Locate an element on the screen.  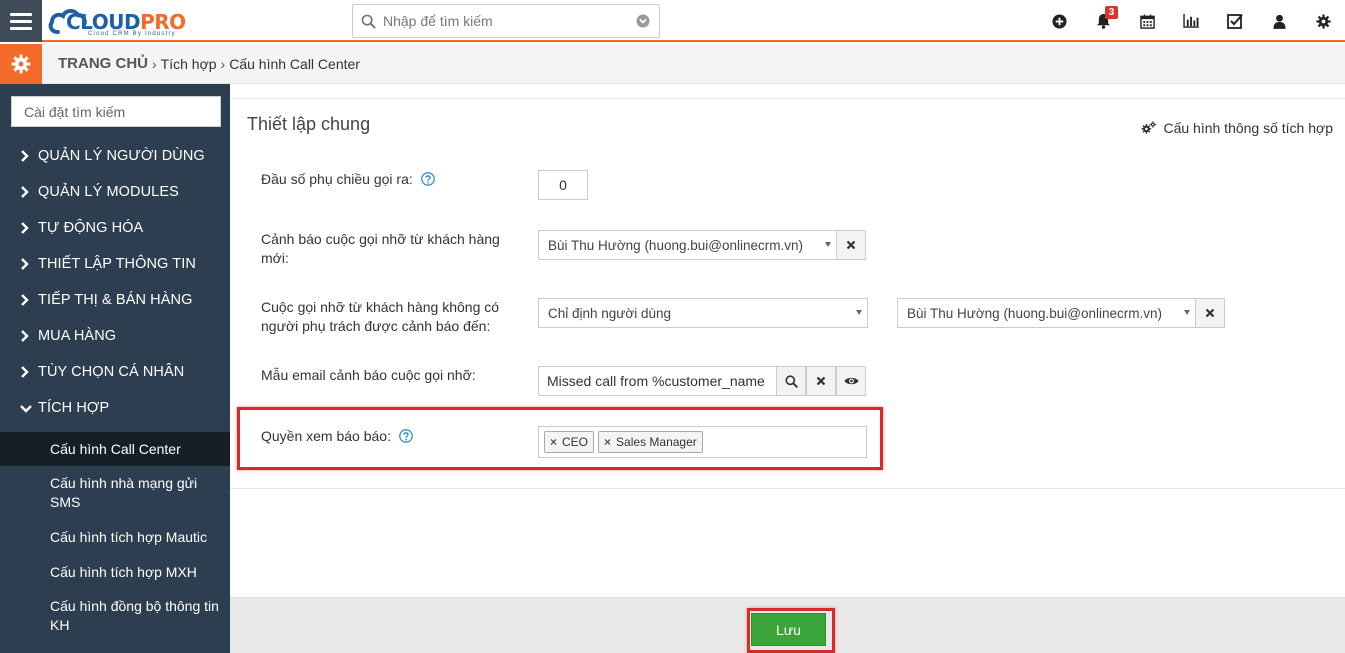
clear-template-button is located at coordinates (821, 381).